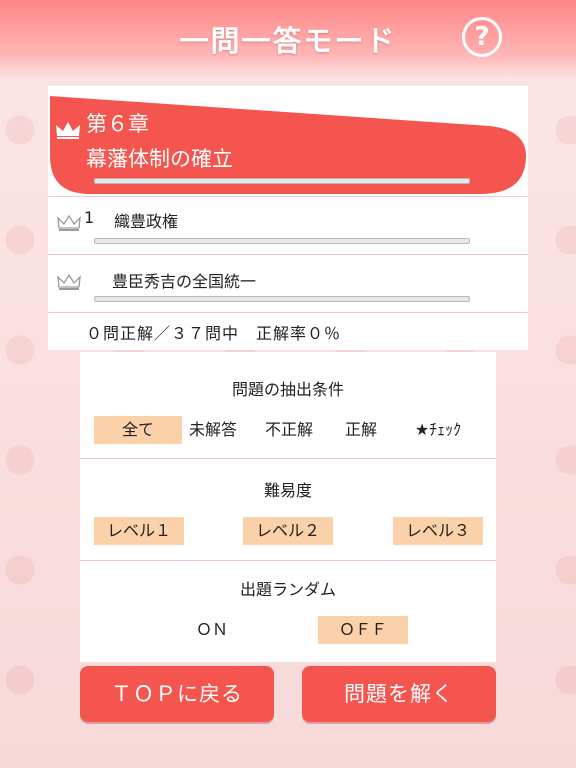 The width and height of the screenshot is (576, 768). Describe the element at coordinates (212, 630) in the screenshot. I see `random-on-button: ＯＮ` at that location.